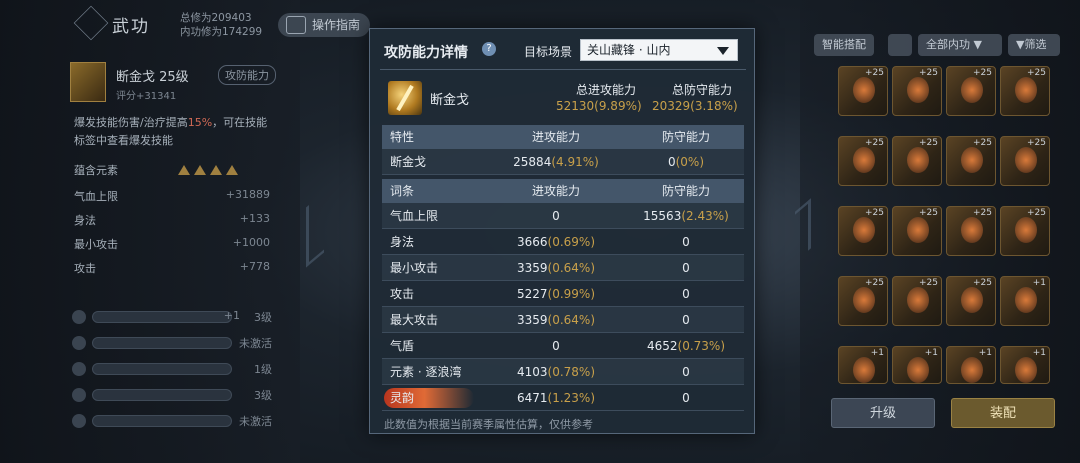 The width and height of the screenshot is (1080, 463). Describe the element at coordinates (414, 268) in the screenshot. I see `row-name: 最小攻击` at that location.